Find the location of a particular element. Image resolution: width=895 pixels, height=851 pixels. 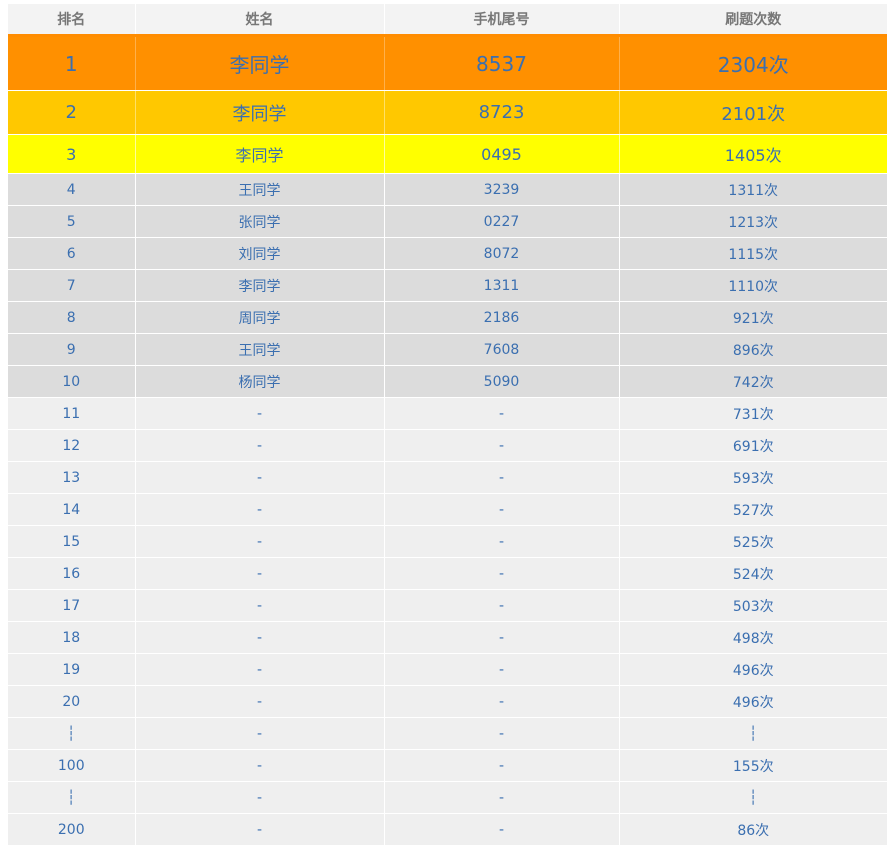

phone-cell: 7608 is located at coordinates (501, 349).